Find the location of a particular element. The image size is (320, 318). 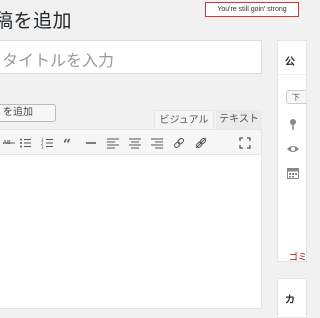

add-media-button: を追加 is located at coordinates (28, 113).